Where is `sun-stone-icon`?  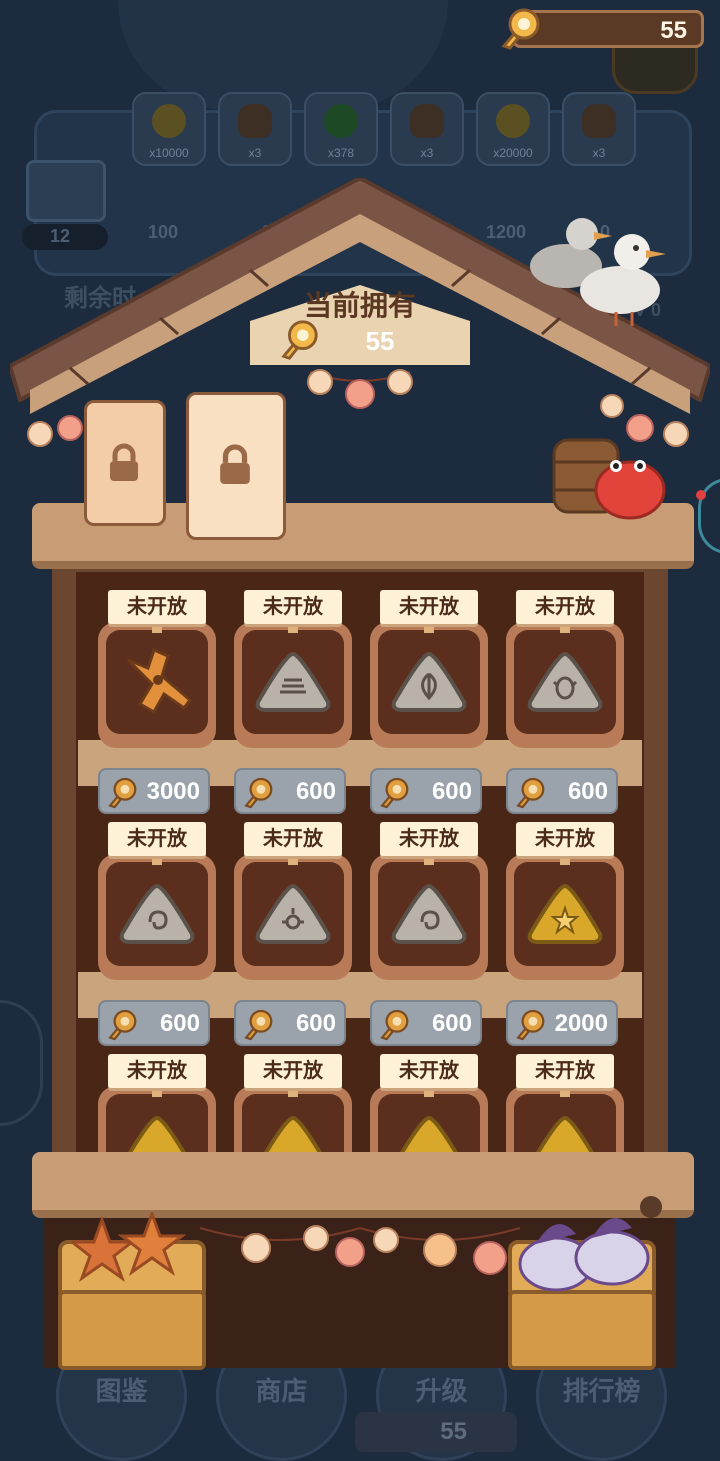 sun-stone-icon is located at coordinates (293, 916).